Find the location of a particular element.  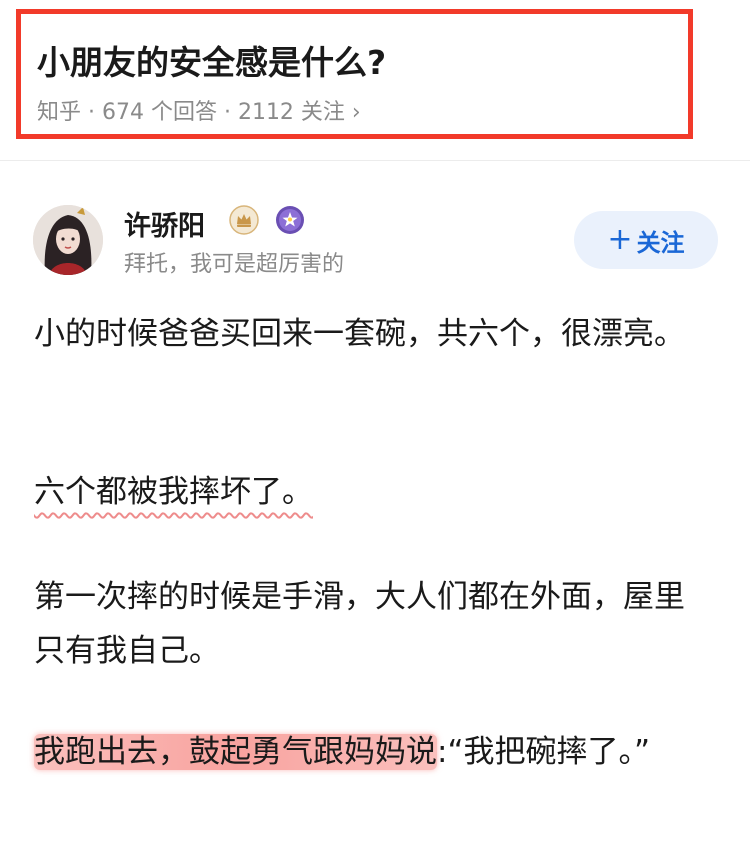

follow-button: + 关注 is located at coordinates (646, 240).